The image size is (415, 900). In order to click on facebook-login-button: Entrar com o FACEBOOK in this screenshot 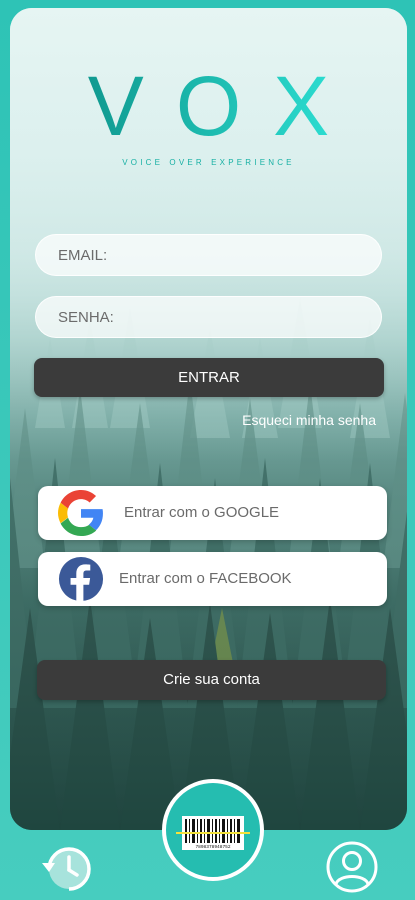, I will do `click(212, 579)`.